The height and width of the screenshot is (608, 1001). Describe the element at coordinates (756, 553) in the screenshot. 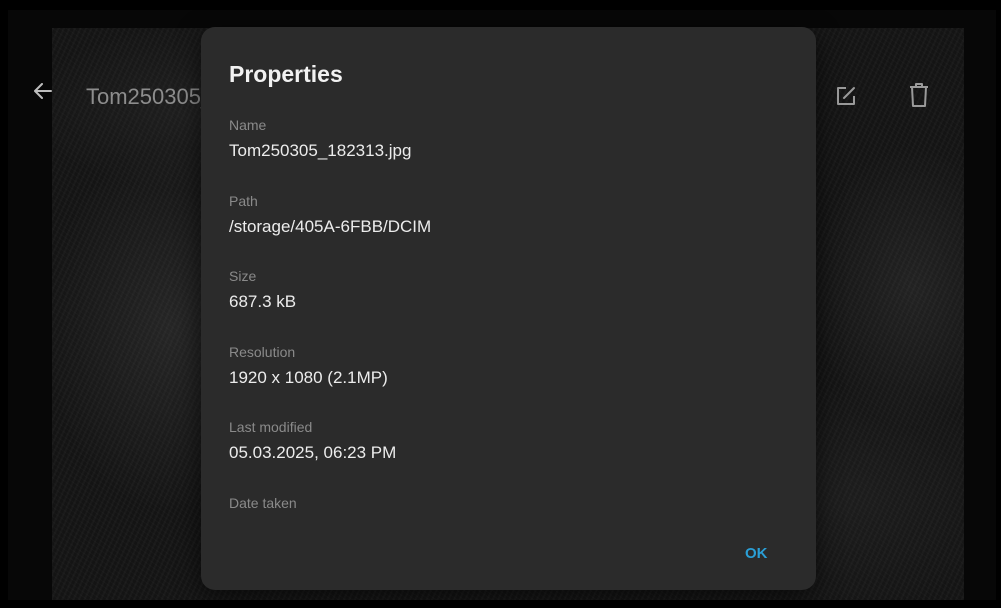

I see `ok-button: OK` at that location.